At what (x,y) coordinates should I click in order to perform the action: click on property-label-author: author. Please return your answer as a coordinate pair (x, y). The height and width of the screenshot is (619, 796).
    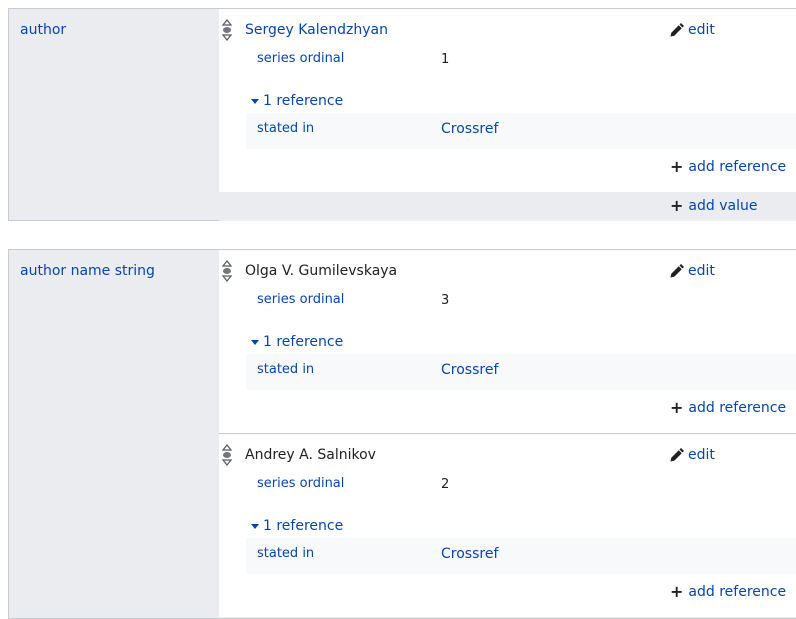
    Looking at the image, I should click on (43, 30).